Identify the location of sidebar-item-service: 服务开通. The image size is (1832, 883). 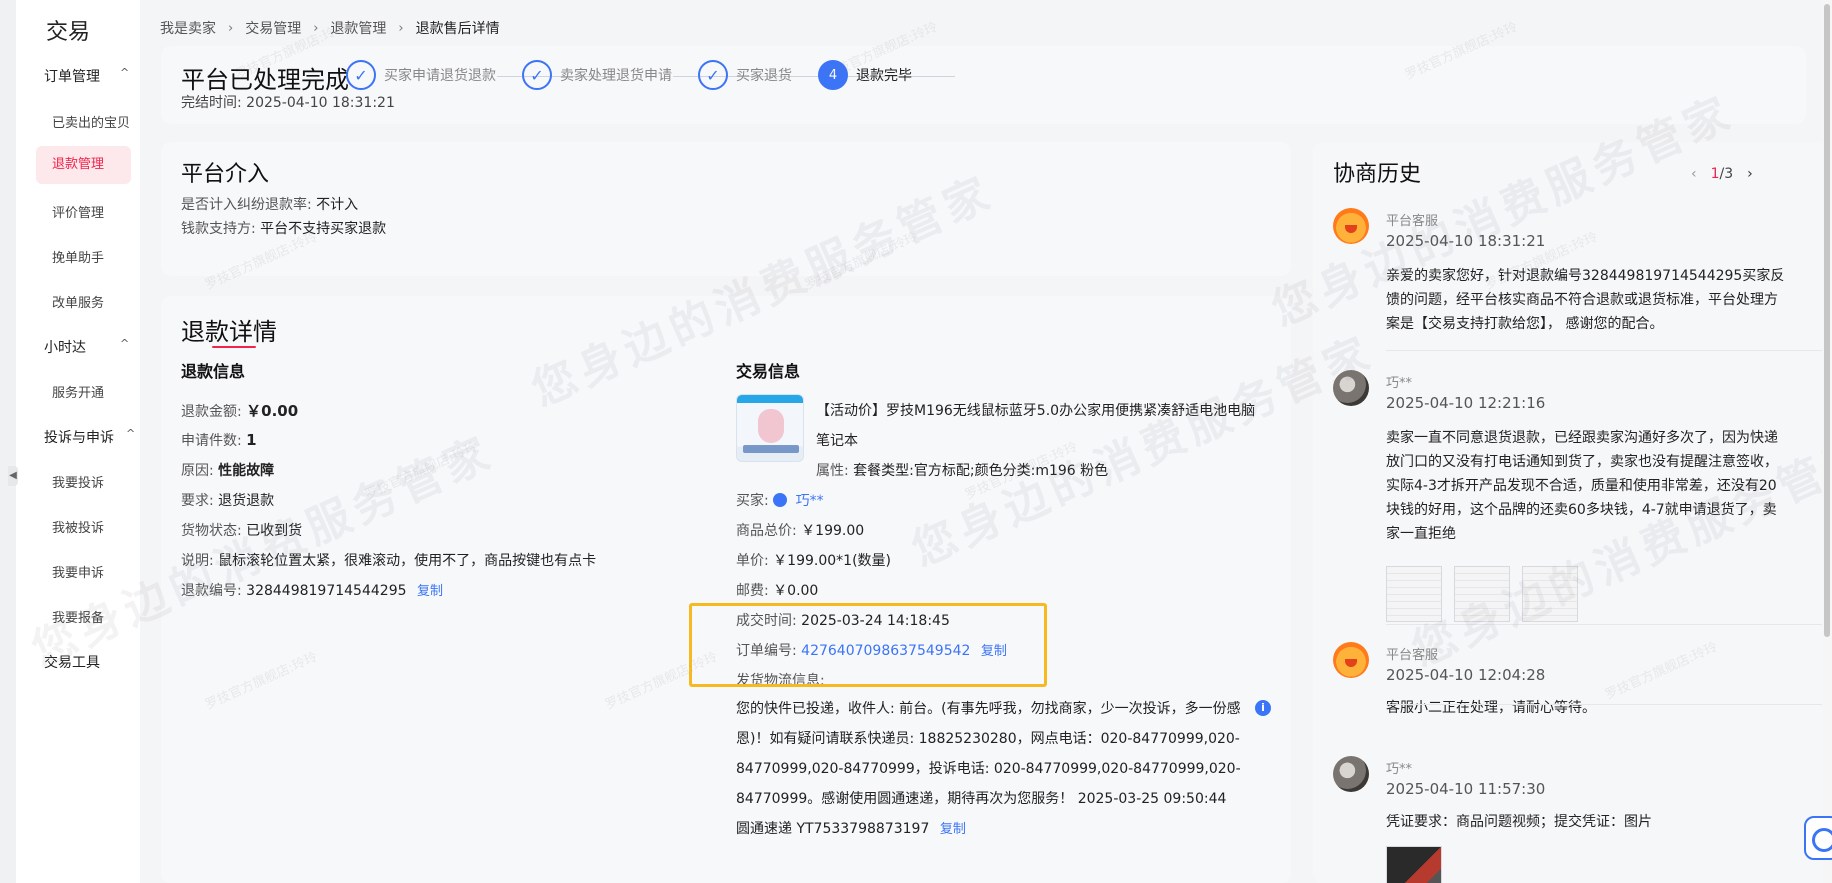
(78, 391).